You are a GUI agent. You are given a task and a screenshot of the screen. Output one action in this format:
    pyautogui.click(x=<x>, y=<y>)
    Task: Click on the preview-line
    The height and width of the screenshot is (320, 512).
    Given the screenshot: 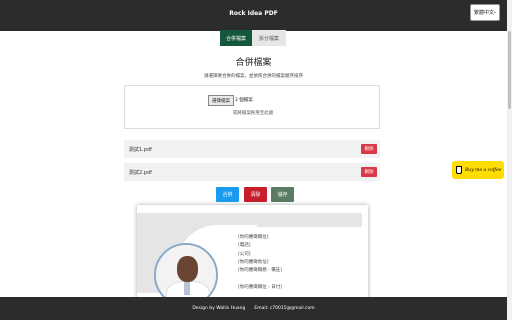 What is the action you would take?
    pyautogui.click(x=260, y=279)
    